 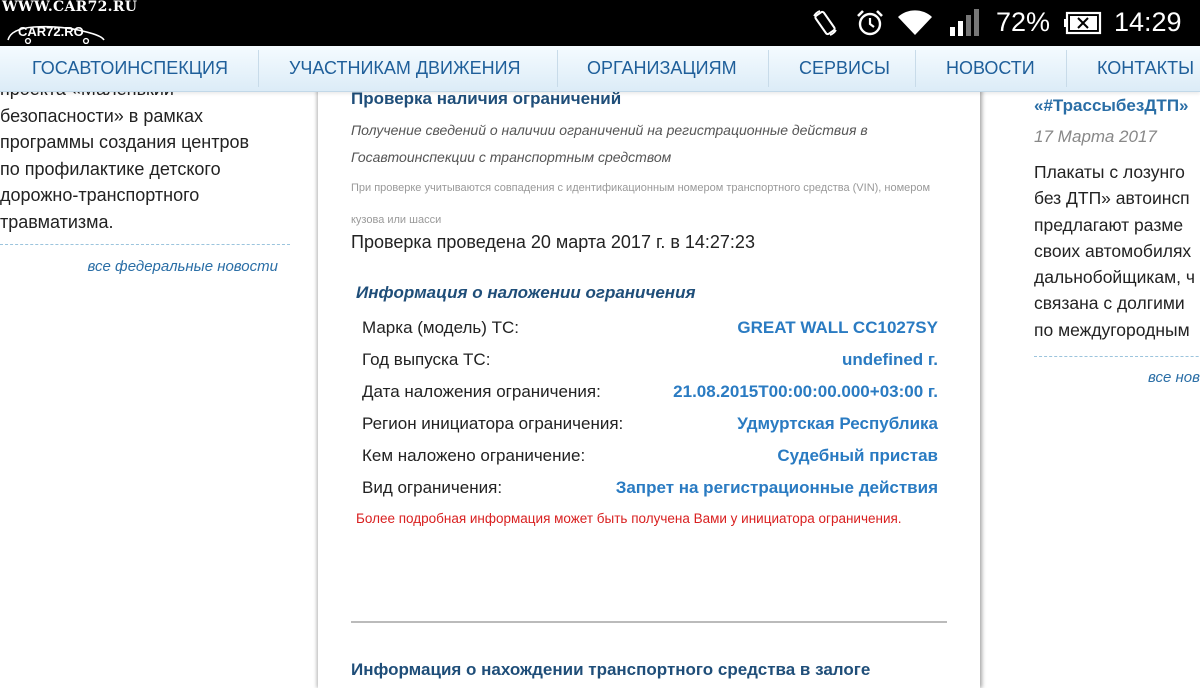 I want to click on detail-label: Кем наложено ограничение:, so click(x=474, y=455).